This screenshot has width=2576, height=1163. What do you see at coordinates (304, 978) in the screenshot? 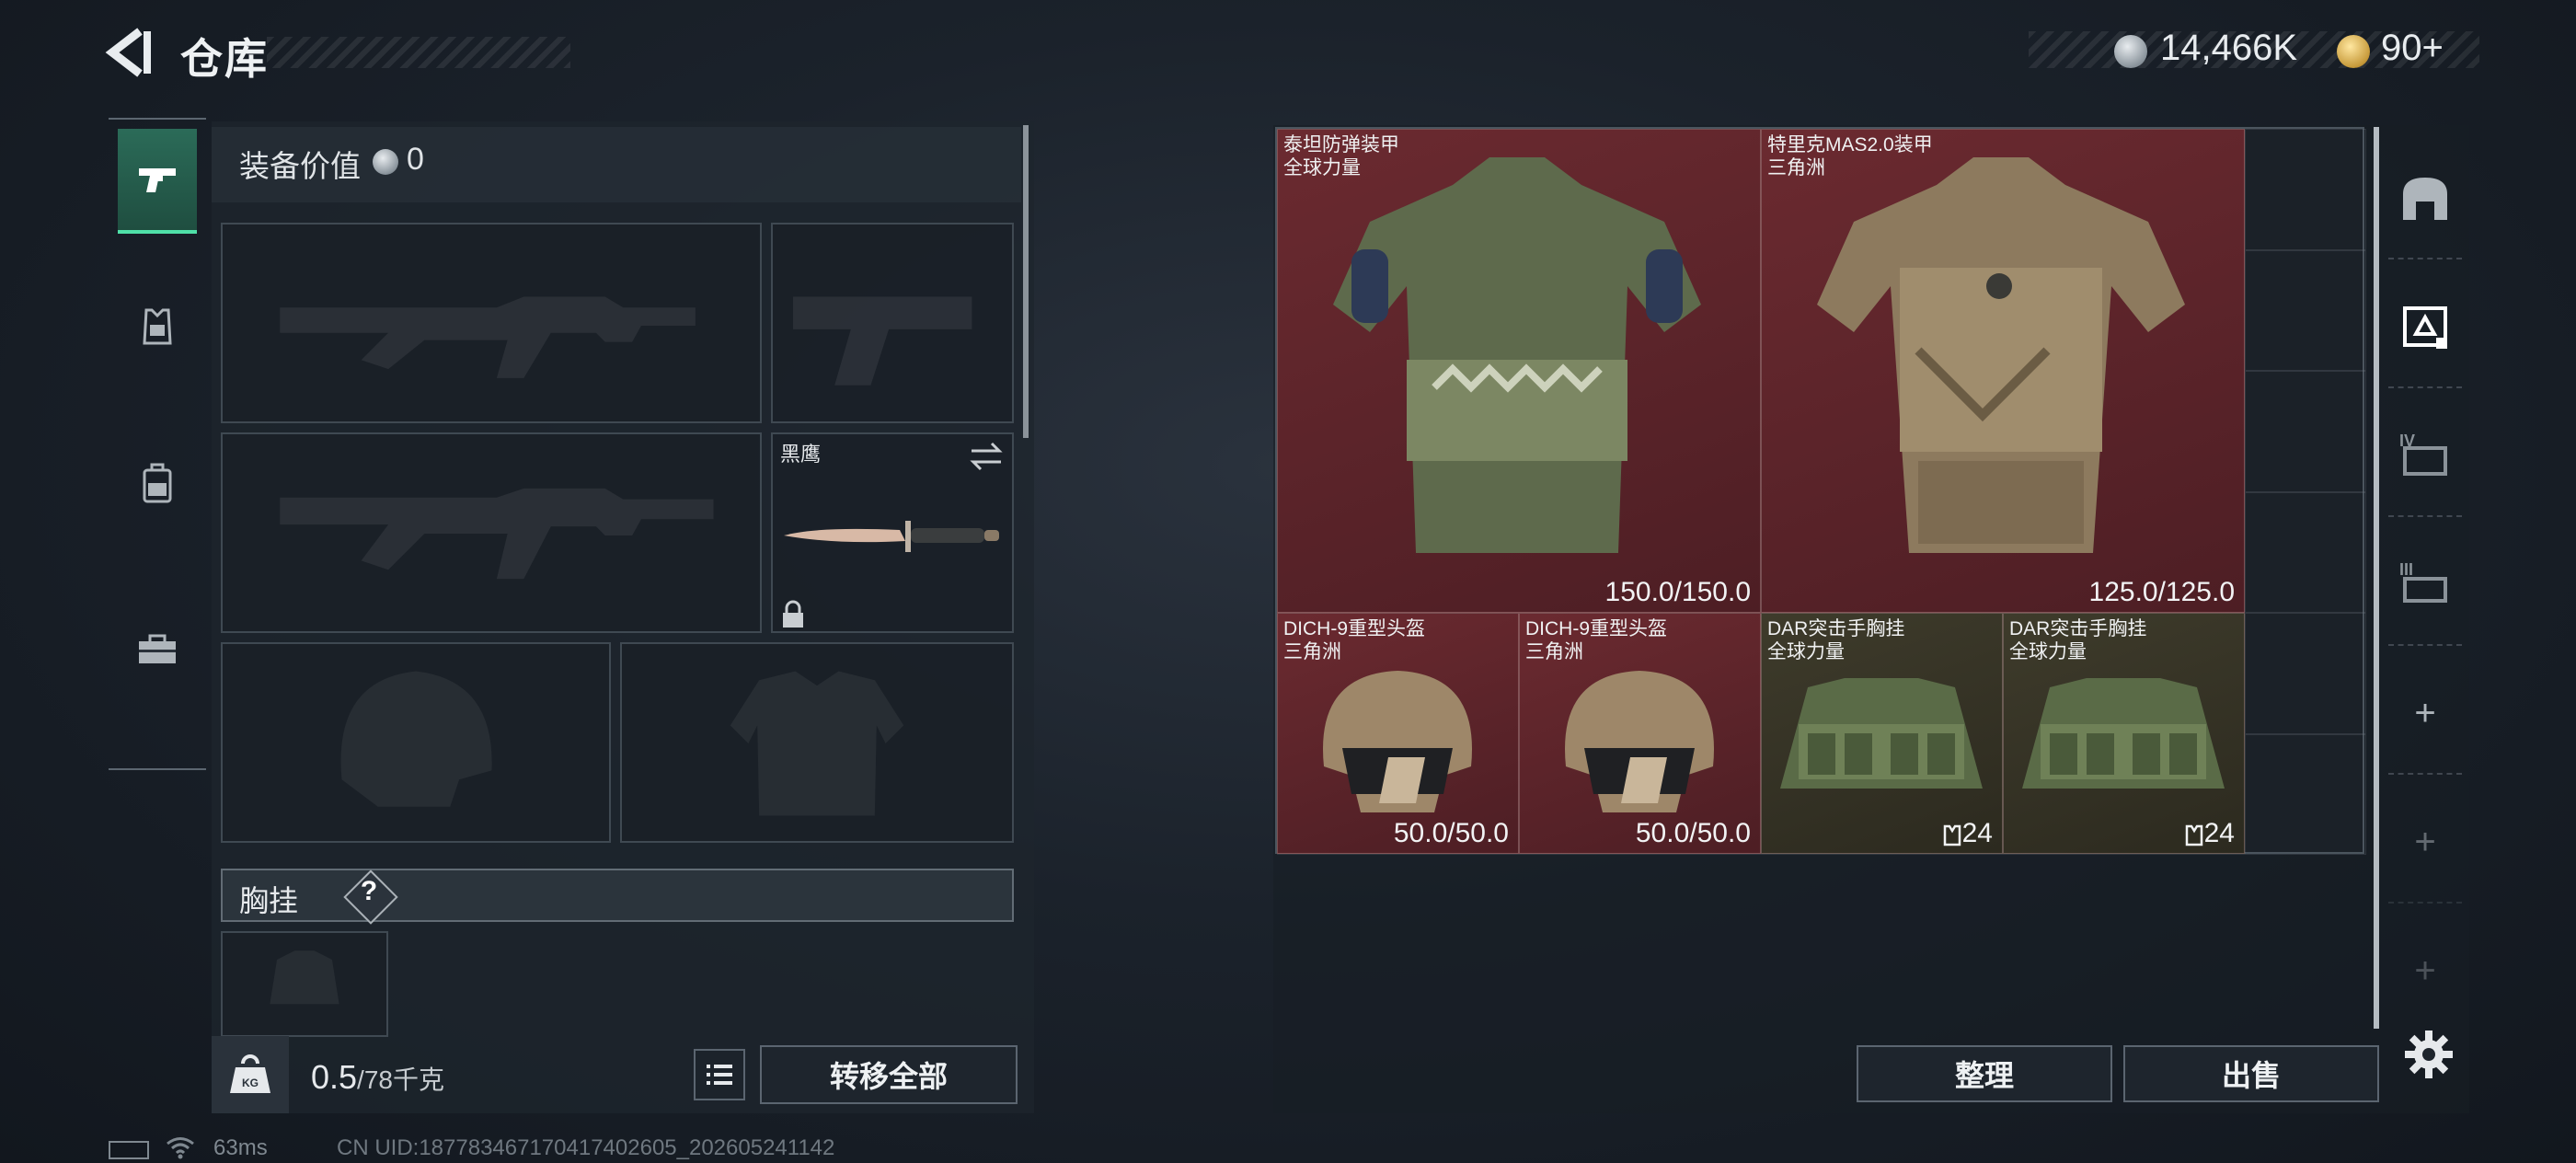
I see `rig-silhouette-icon` at bounding box center [304, 978].